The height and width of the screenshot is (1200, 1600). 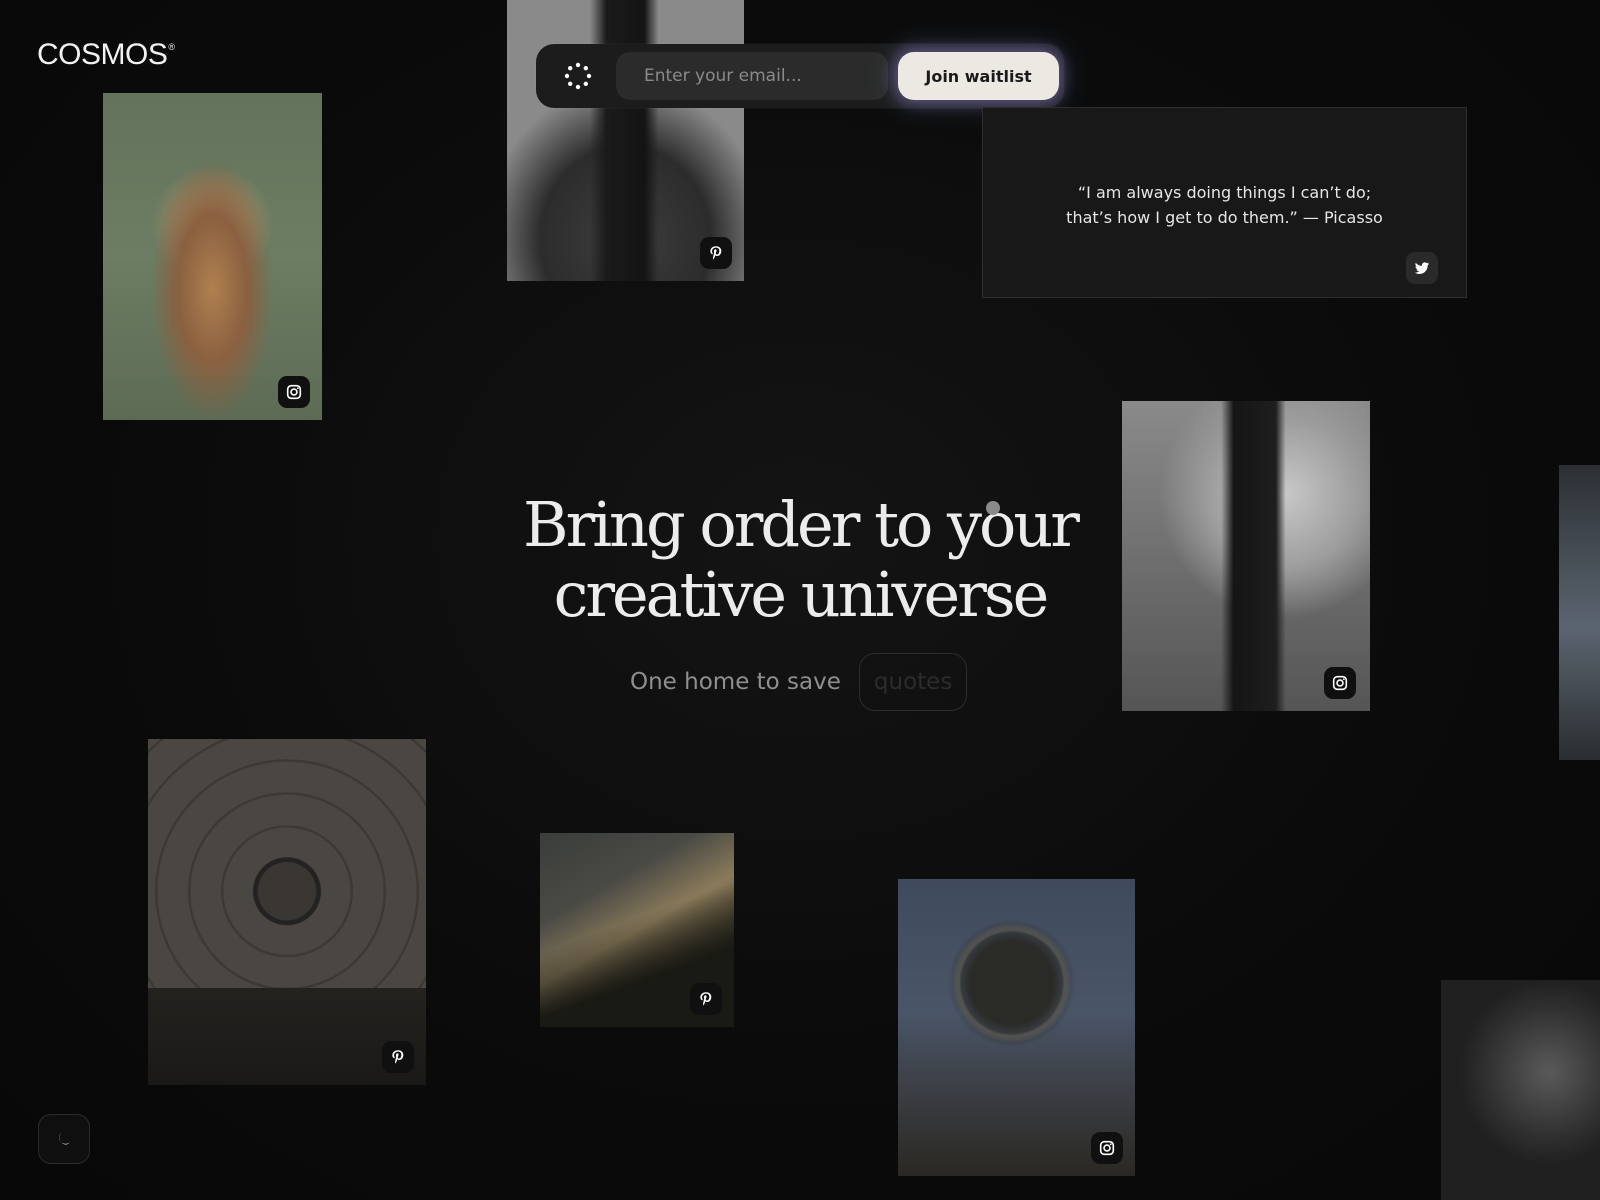 What do you see at coordinates (637, 930) in the screenshot?
I see `photo-card-hillside` at bounding box center [637, 930].